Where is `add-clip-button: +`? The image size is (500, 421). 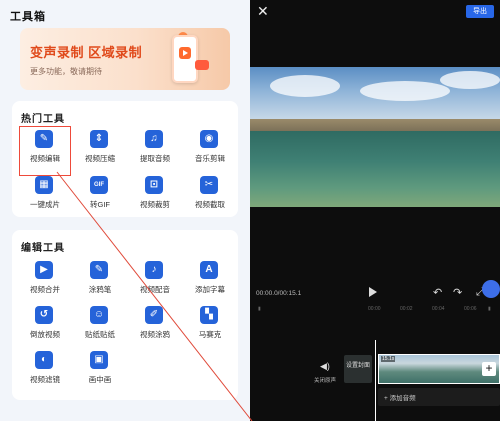
add-clip-button: + is located at coordinates (489, 369).